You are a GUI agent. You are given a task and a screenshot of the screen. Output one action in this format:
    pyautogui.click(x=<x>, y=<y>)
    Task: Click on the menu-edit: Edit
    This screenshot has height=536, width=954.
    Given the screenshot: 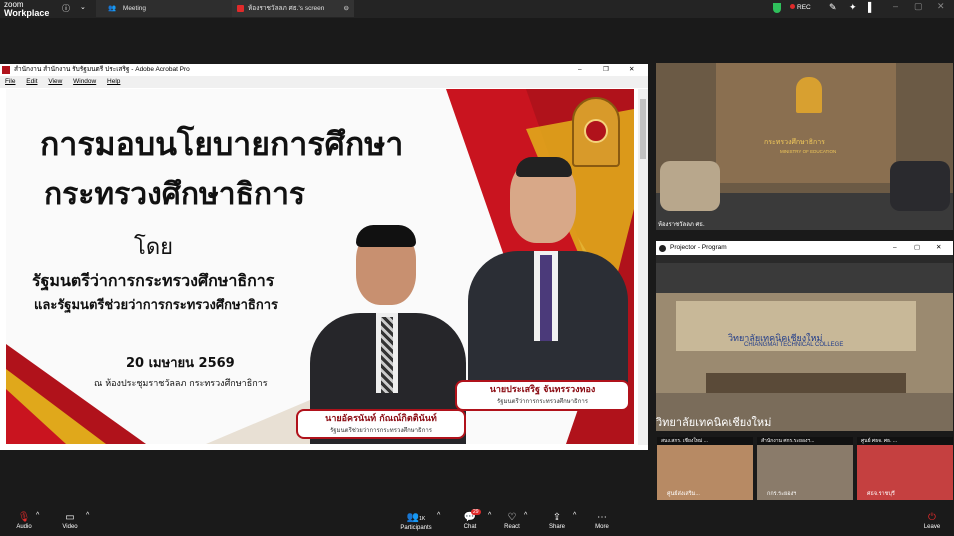 What is the action you would take?
    pyautogui.click(x=31, y=81)
    